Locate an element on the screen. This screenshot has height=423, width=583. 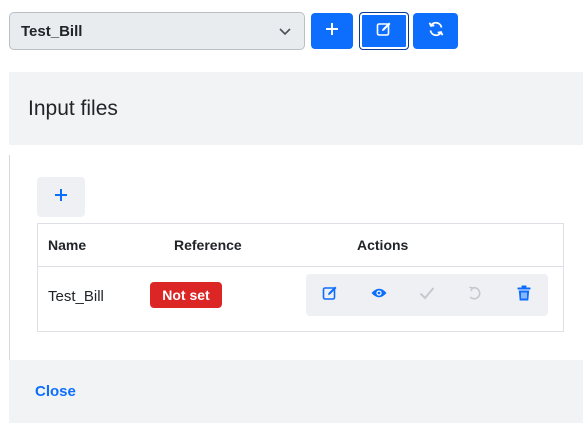
bill-select: Test_Bill is located at coordinates (157, 31).